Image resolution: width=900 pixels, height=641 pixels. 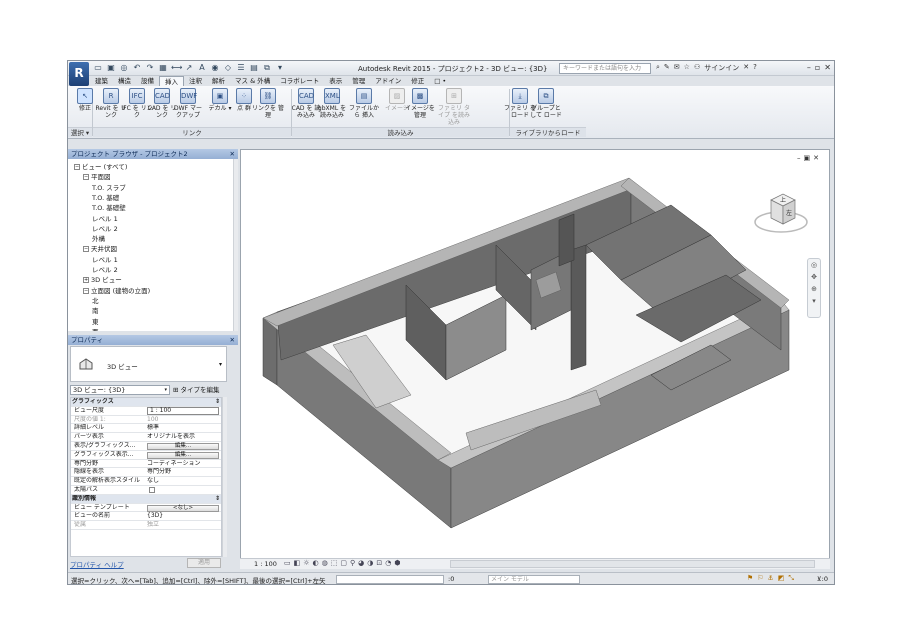 What do you see at coordinates (163, 68) in the screenshot?
I see `print-icon: ▦` at bounding box center [163, 68].